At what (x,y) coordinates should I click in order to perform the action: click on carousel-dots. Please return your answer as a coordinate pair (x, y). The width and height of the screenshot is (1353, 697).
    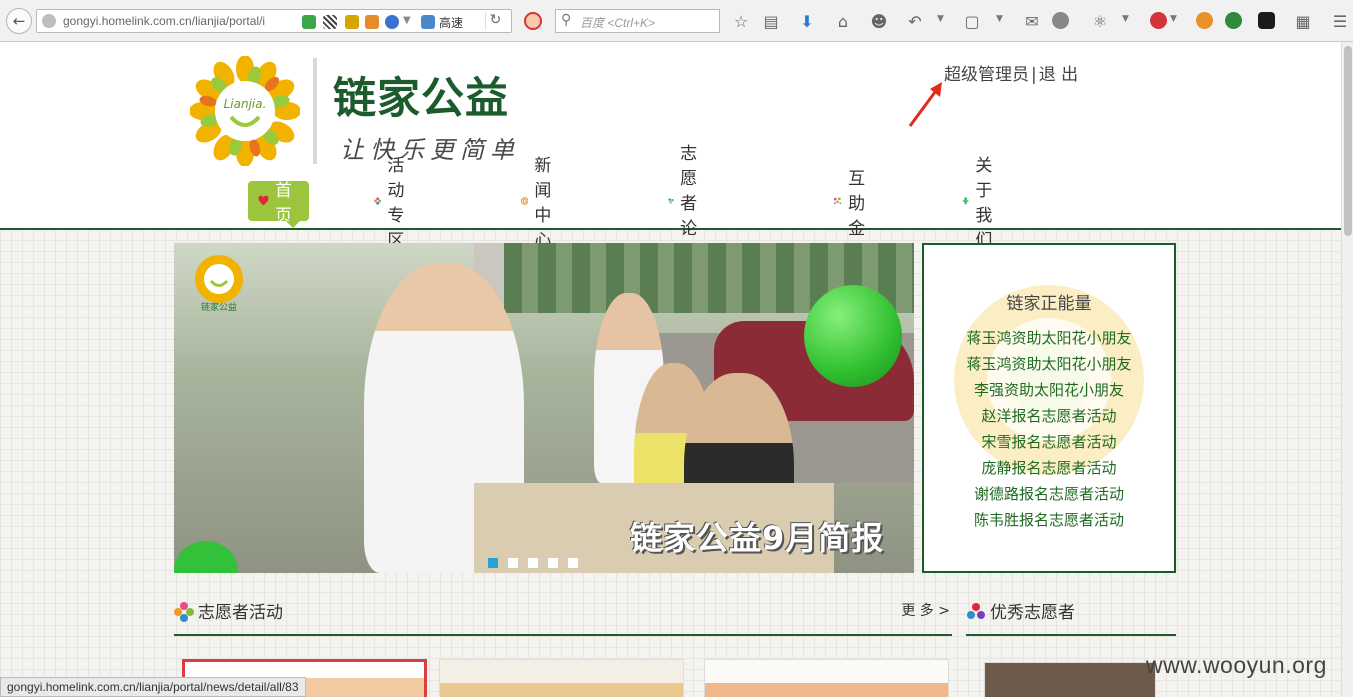
    Looking at the image, I should click on (533, 563).